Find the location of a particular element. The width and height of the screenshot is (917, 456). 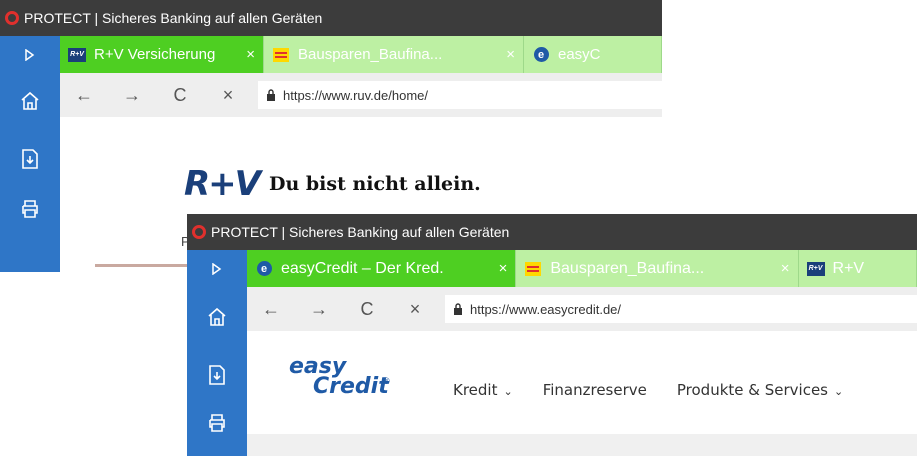

ruv-logo: R+V Du bist nicht allein. is located at coordinates (332, 184).